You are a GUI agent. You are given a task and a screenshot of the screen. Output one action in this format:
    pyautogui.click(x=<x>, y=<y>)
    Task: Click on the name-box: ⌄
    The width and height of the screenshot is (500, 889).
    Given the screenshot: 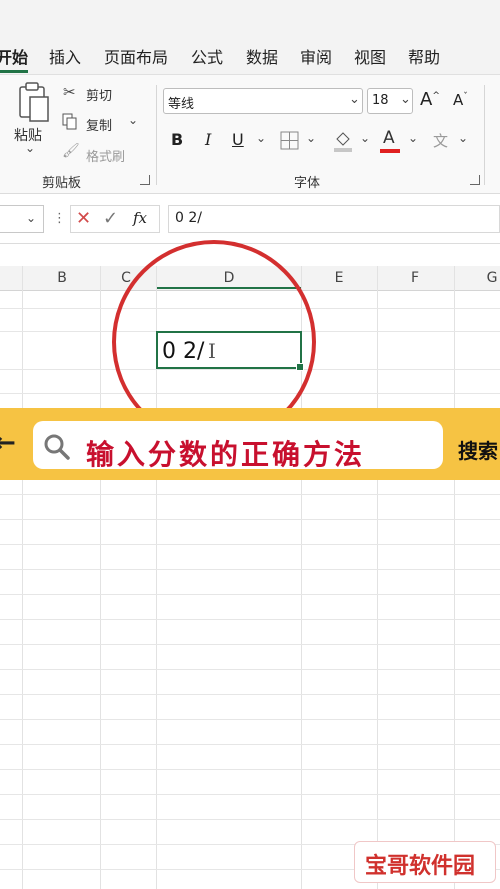 What is the action you would take?
    pyautogui.click(x=22, y=219)
    